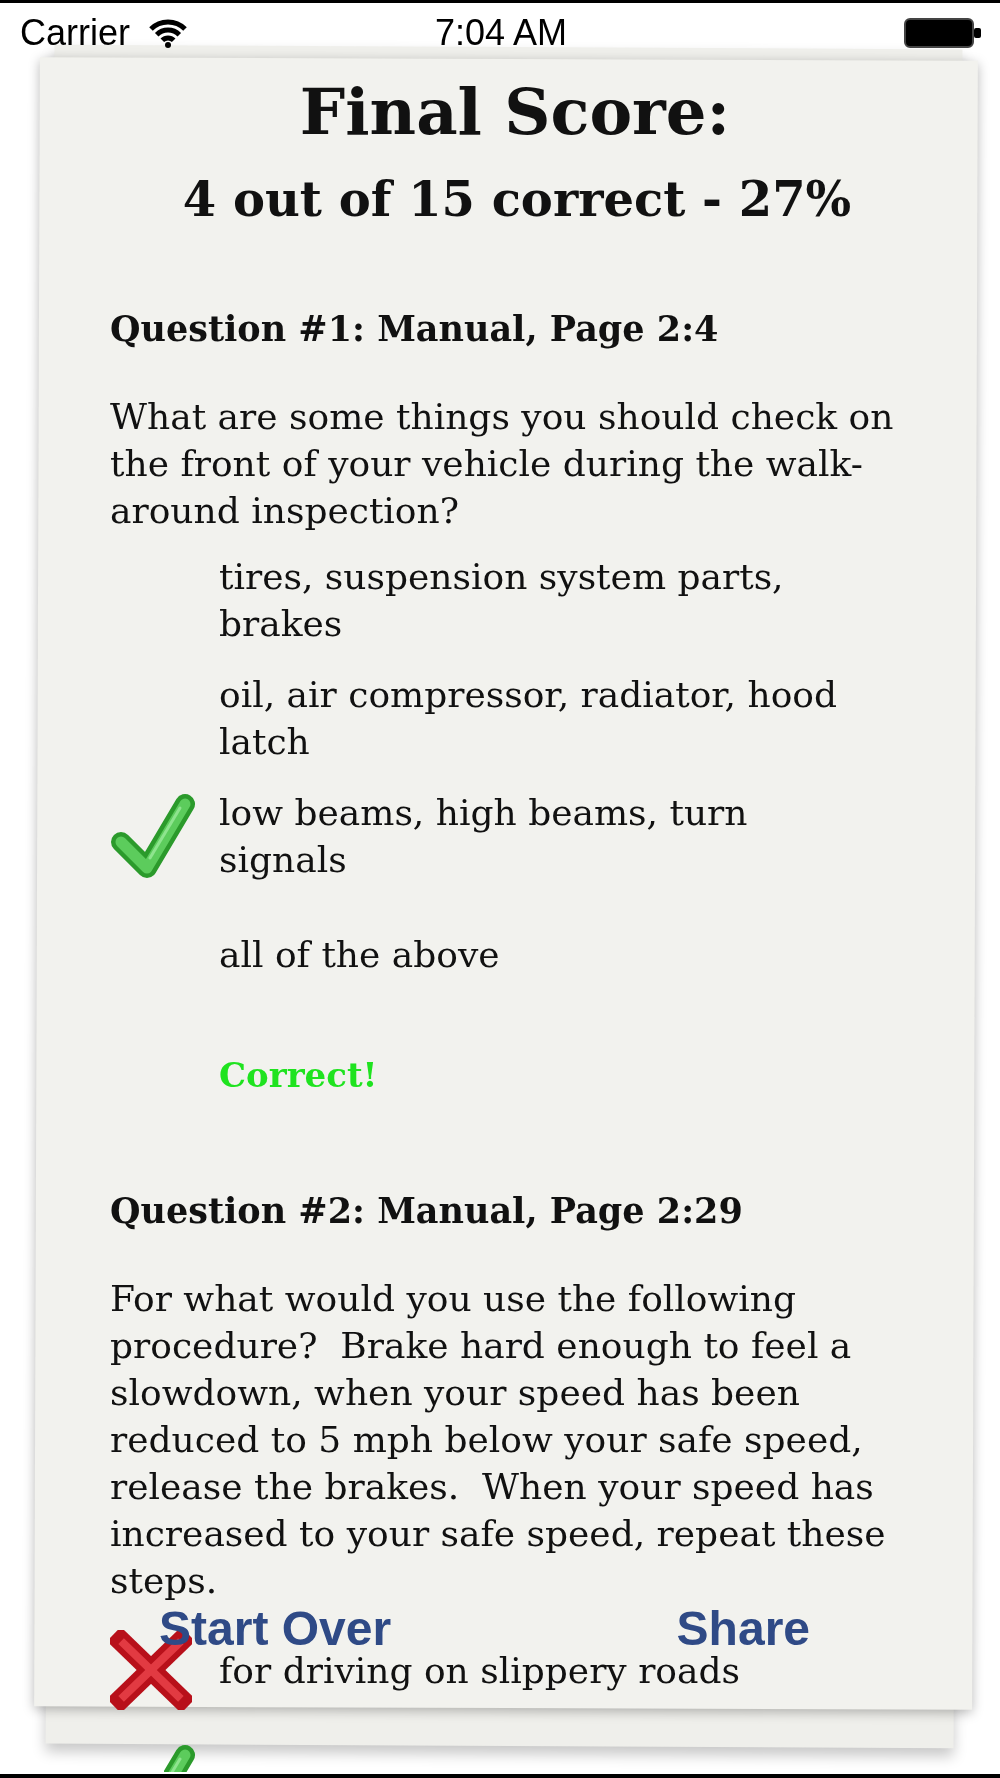  I want to click on status-time: 7:04 AM, so click(501, 33).